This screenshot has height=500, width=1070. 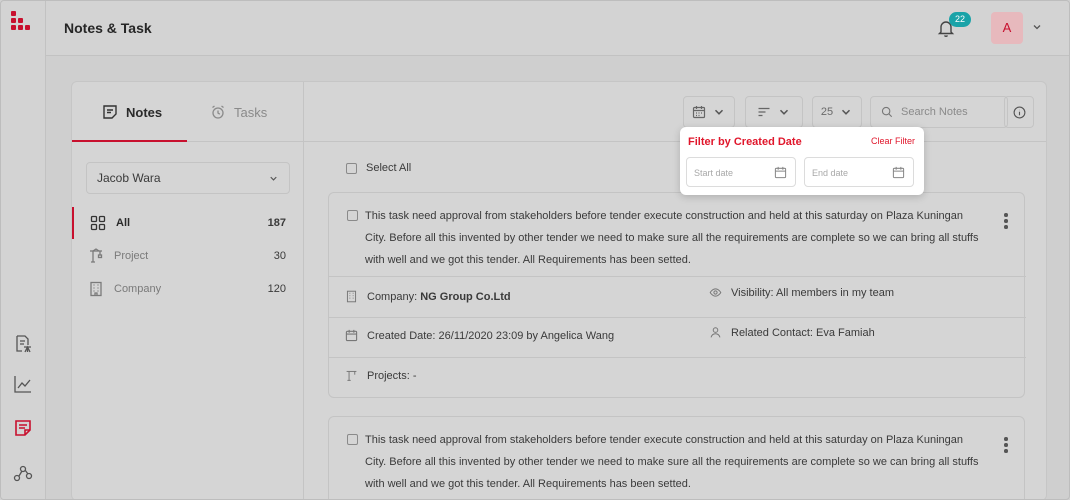 What do you see at coordinates (837, 112) in the screenshot?
I see `page-size-select: 25` at bounding box center [837, 112].